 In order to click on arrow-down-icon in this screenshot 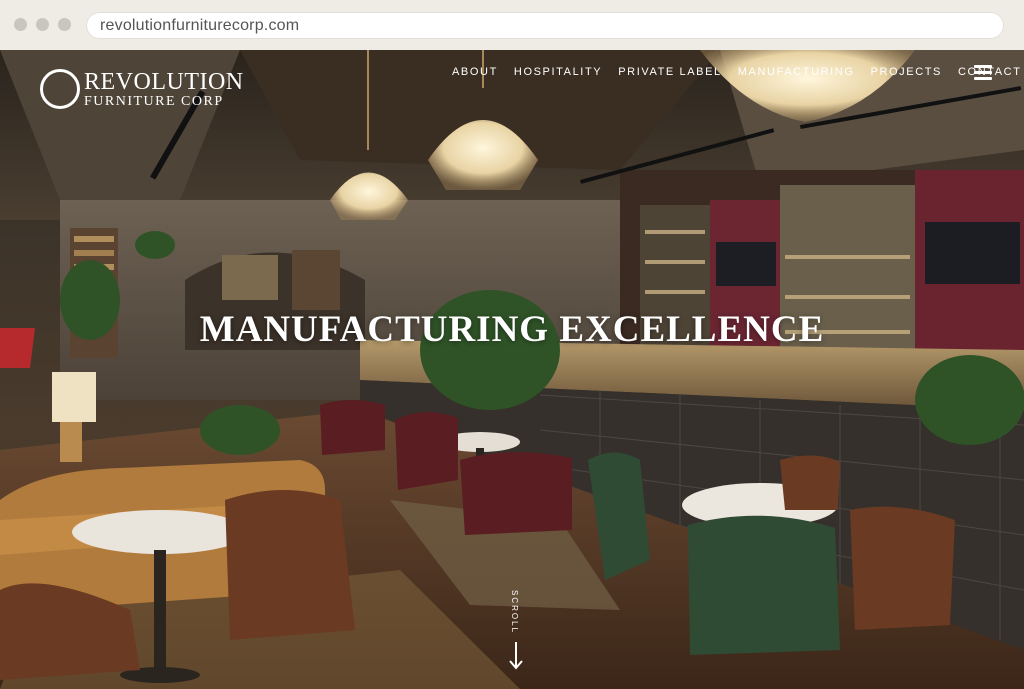, I will do `click(516, 655)`.